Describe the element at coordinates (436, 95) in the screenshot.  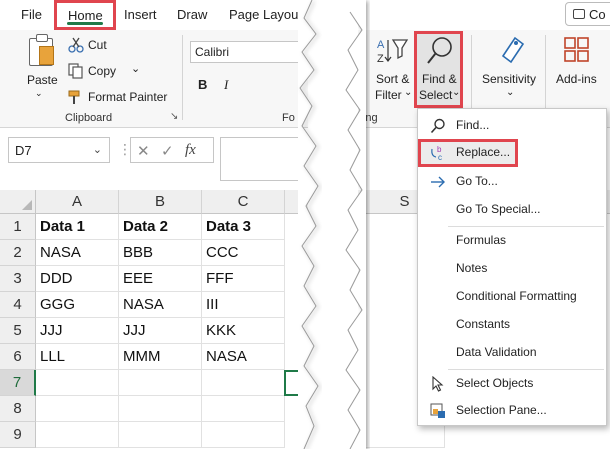
I see `find-select-label-2: Select` at that location.